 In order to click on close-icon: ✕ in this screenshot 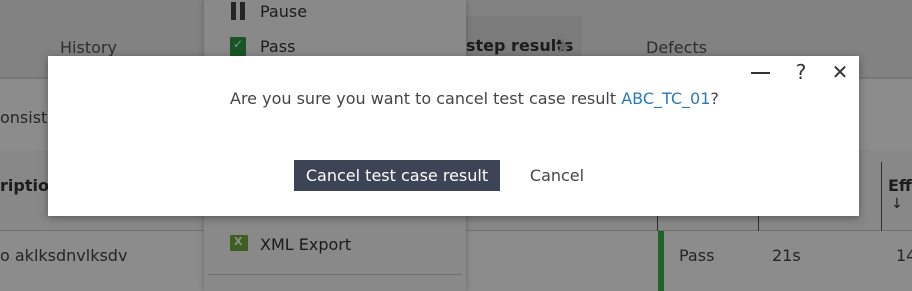, I will do `click(840, 72)`.